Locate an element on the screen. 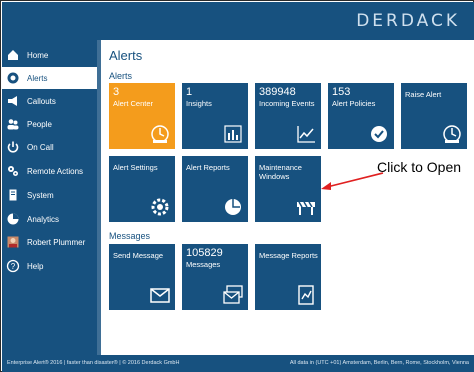 The height and width of the screenshot is (372, 474). sidebar-item-label: Alerts is located at coordinates (37, 78).